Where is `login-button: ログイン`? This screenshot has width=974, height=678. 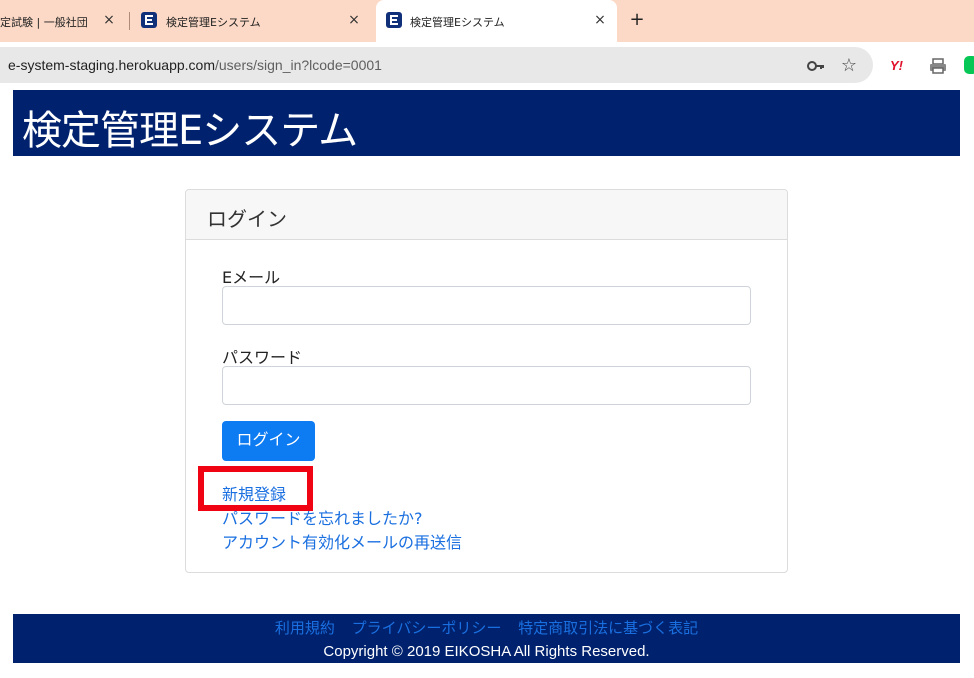 login-button: ログイン is located at coordinates (268, 441).